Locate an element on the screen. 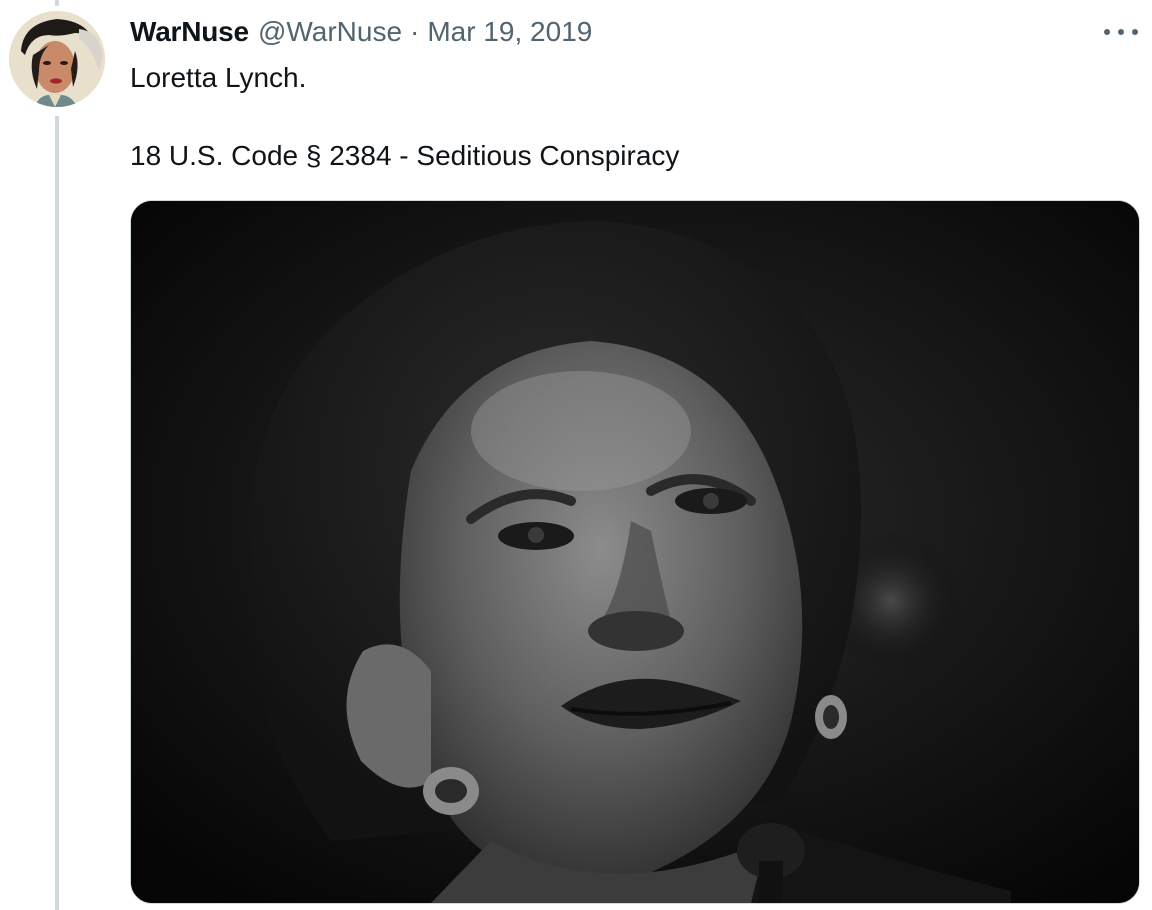 Image resolution: width=1152 pixels, height=910 pixels. thread-connector-top is located at coordinates (57, 3).